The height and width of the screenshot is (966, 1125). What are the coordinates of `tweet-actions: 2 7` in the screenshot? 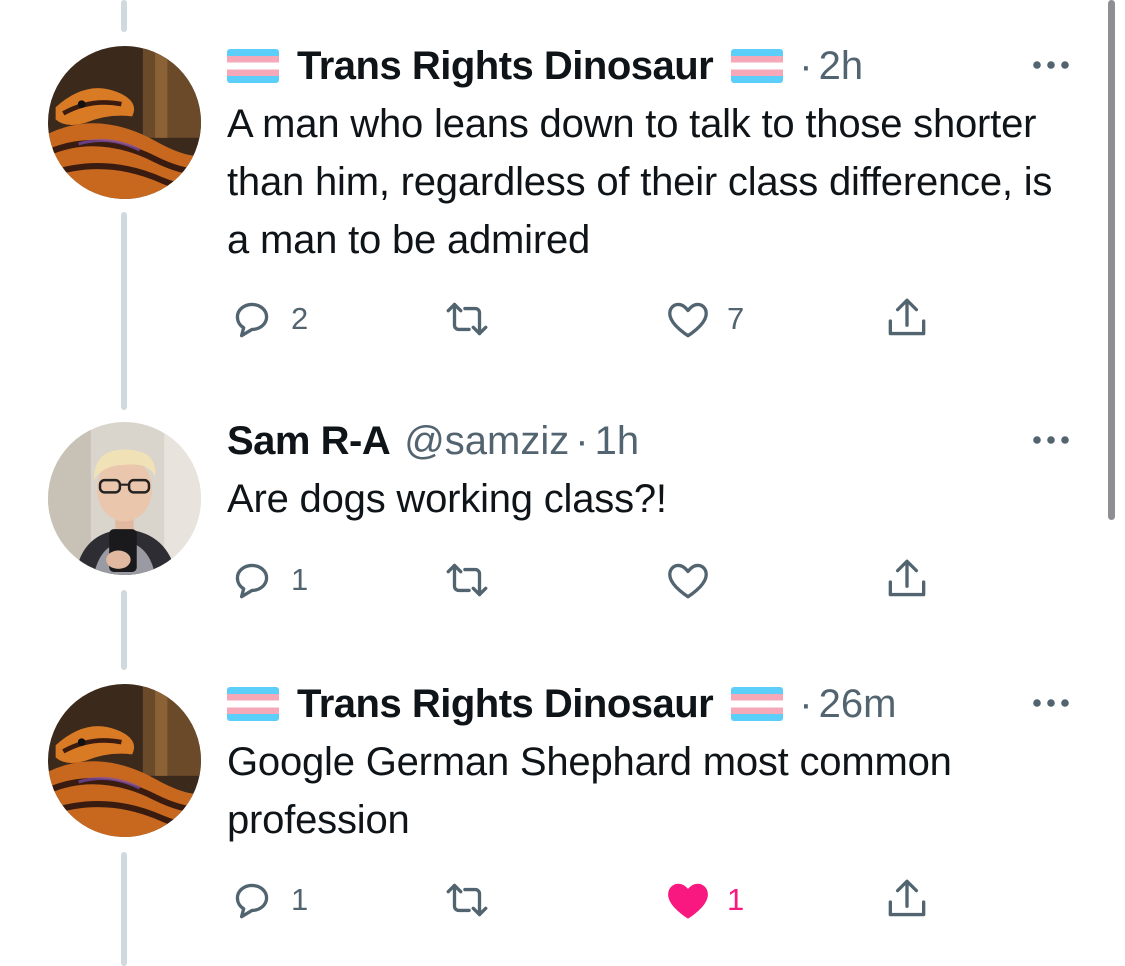 It's located at (587, 319).